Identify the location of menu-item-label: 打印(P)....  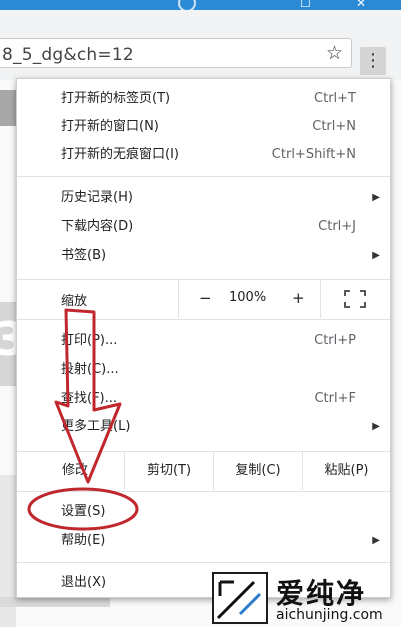
(89, 340).